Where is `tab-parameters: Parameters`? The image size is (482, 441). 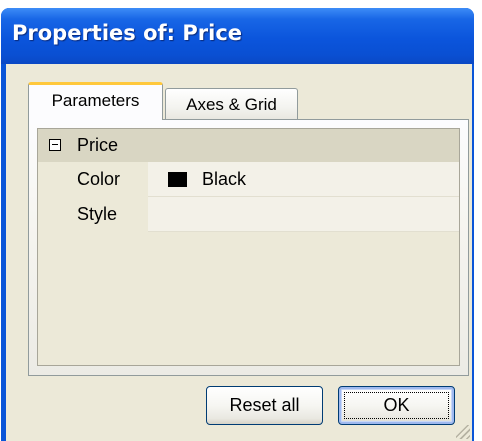 tab-parameters: Parameters is located at coordinates (95, 101).